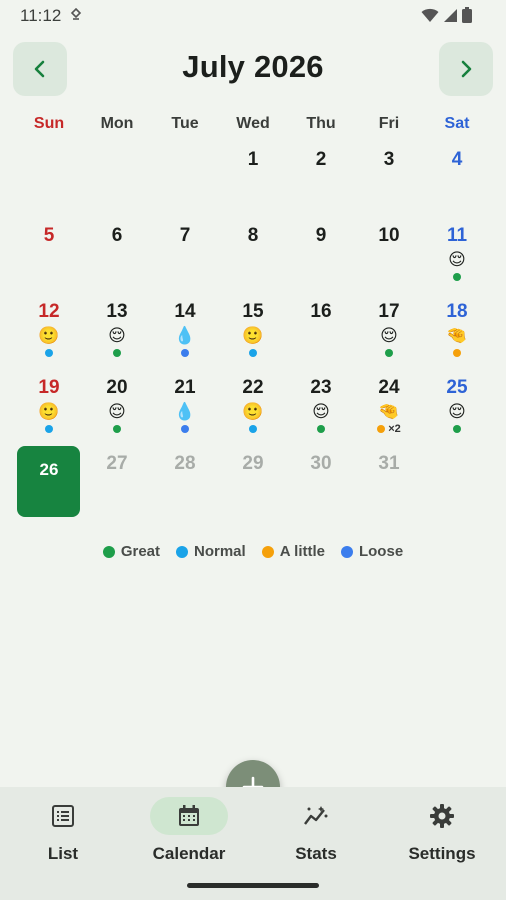 This screenshot has width=506, height=900. What do you see at coordinates (185, 410) in the screenshot?
I see `day-cell: 21 💧` at bounding box center [185, 410].